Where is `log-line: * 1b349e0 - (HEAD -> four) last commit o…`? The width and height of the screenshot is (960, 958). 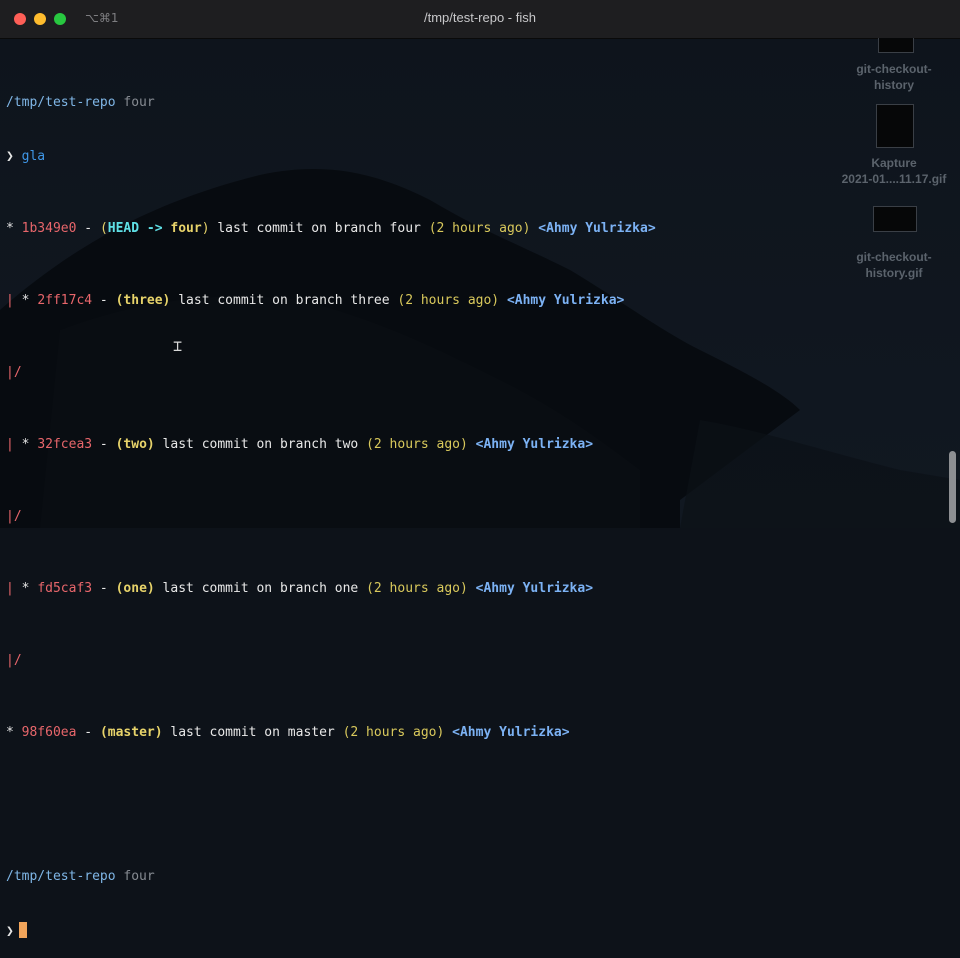
log-line: * 1b349e0 - (HEAD -> four) last commit o… is located at coordinates (331, 228).